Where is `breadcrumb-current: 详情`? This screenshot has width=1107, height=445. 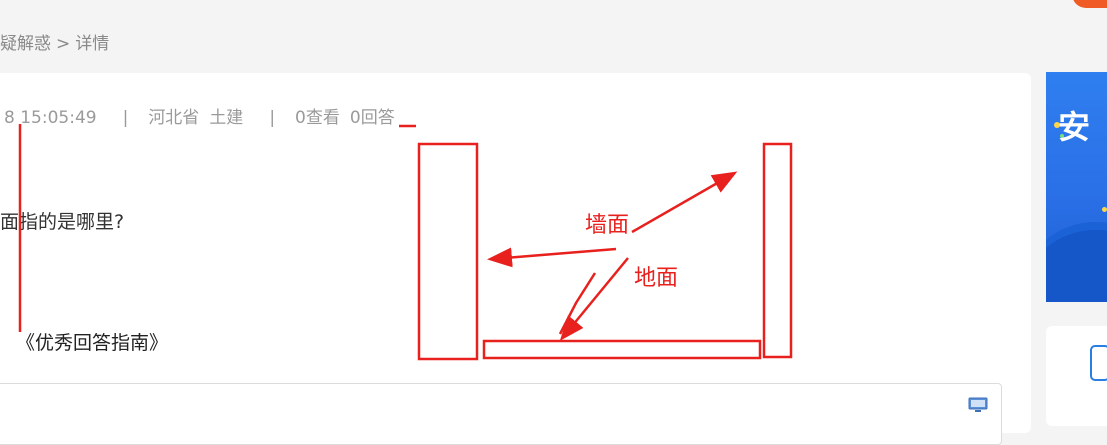 breadcrumb-current: 详情 is located at coordinates (92, 44).